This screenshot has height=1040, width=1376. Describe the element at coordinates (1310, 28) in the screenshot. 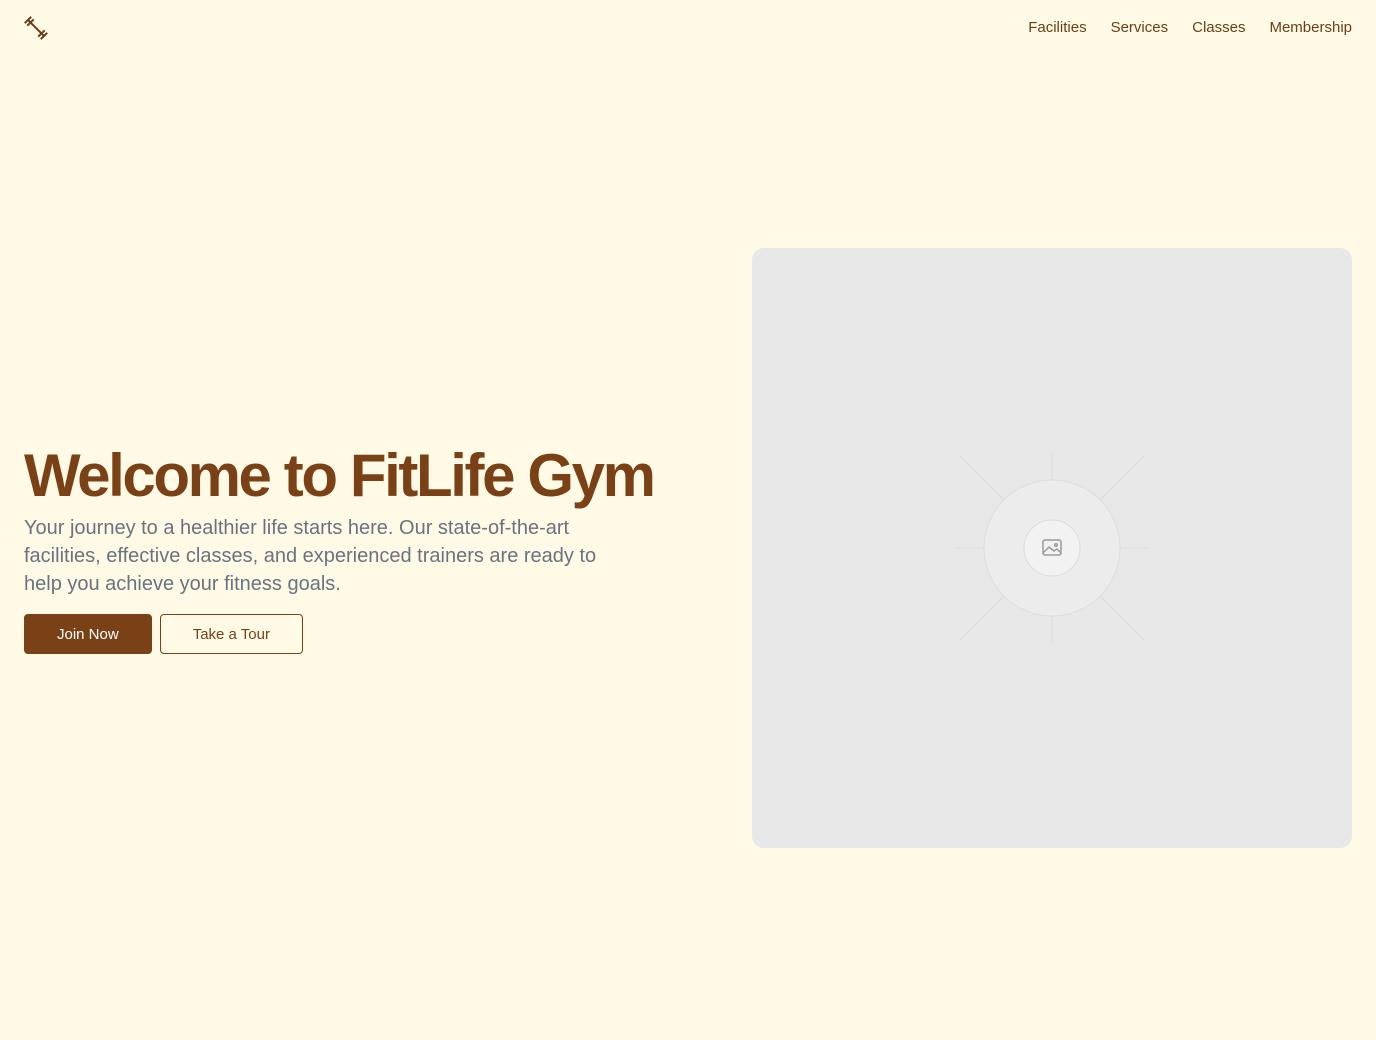

I see `nav-membership: Membership` at that location.